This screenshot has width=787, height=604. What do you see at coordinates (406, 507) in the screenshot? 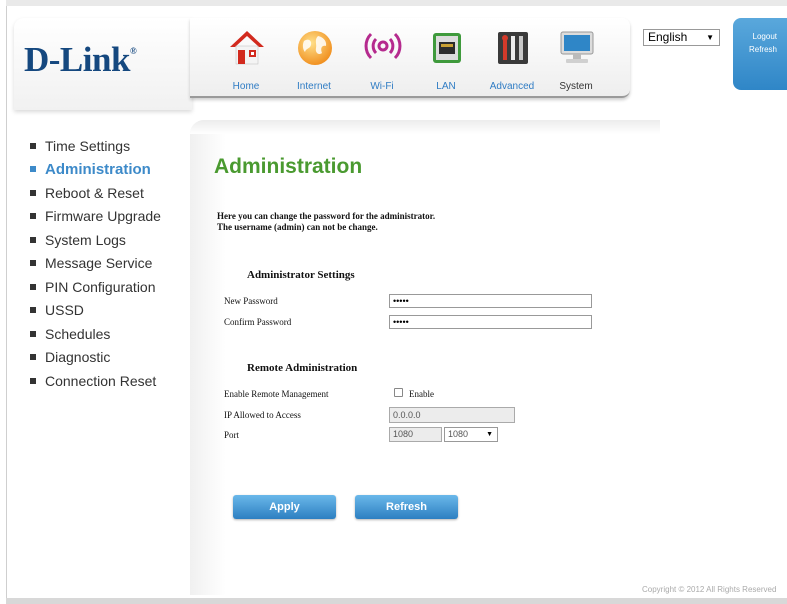
I see `refresh-button: Refresh` at bounding box center [406, 507].